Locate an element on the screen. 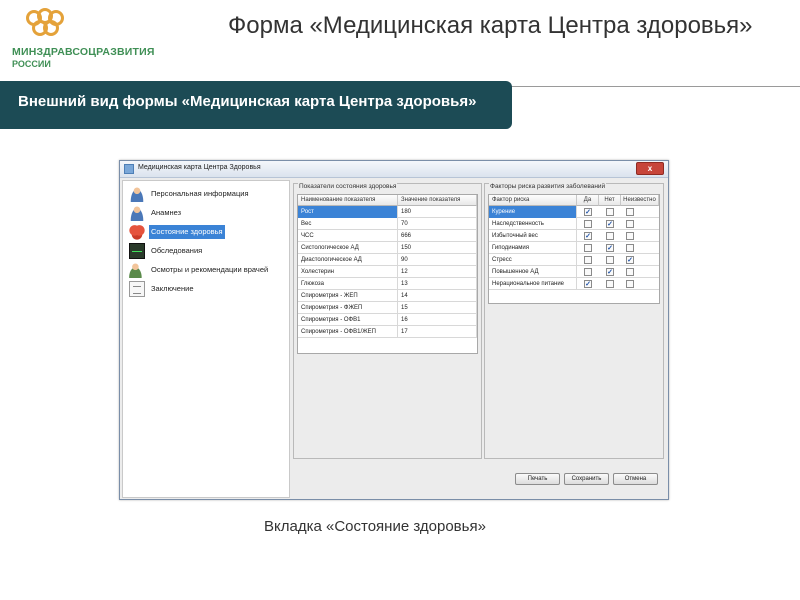 Image resolution: width=800 pixels, height=600 pixels. monitor-icon is located at coordinates (137, 251).